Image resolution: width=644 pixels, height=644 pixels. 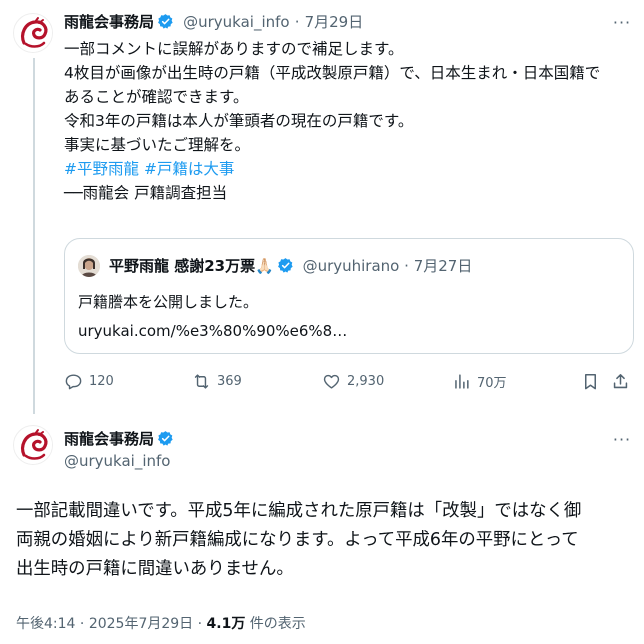 What do you see at coordinates (462, 381) in the screenshot?
I see `views-icon` at bounding box center [462, 381].